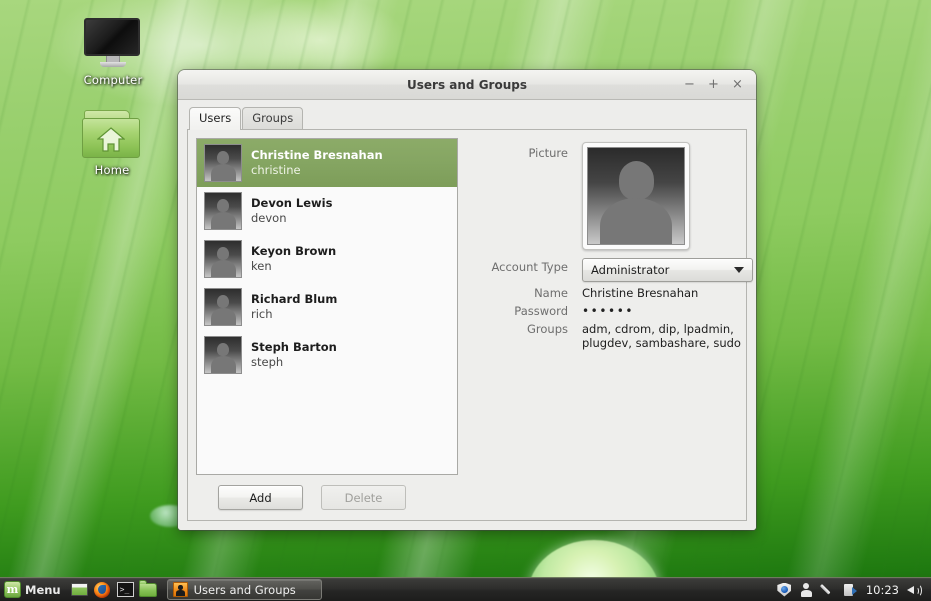  I want to click on user-login-name: rich, so click(262, 314).